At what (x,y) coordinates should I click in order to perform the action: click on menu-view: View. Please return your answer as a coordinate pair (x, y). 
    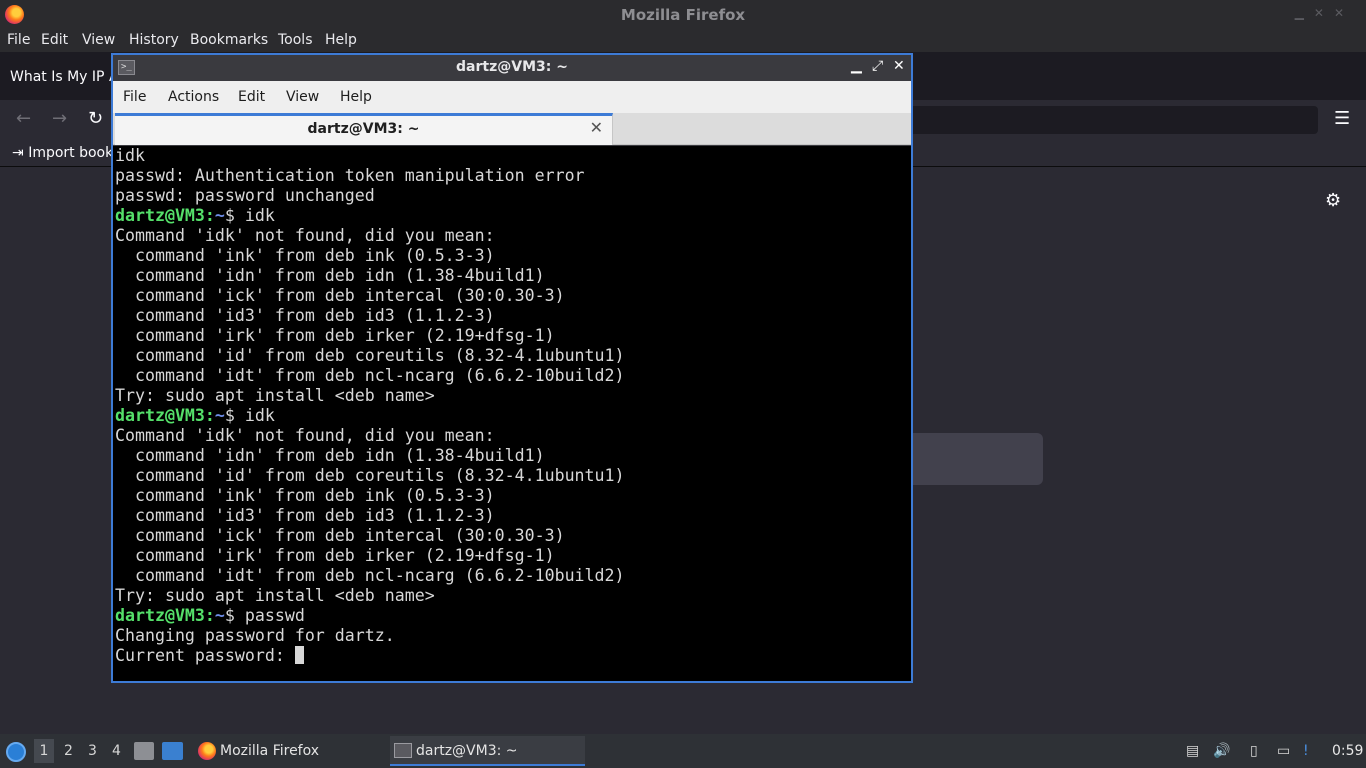
    Looking at the image, I should click on (98, 40).